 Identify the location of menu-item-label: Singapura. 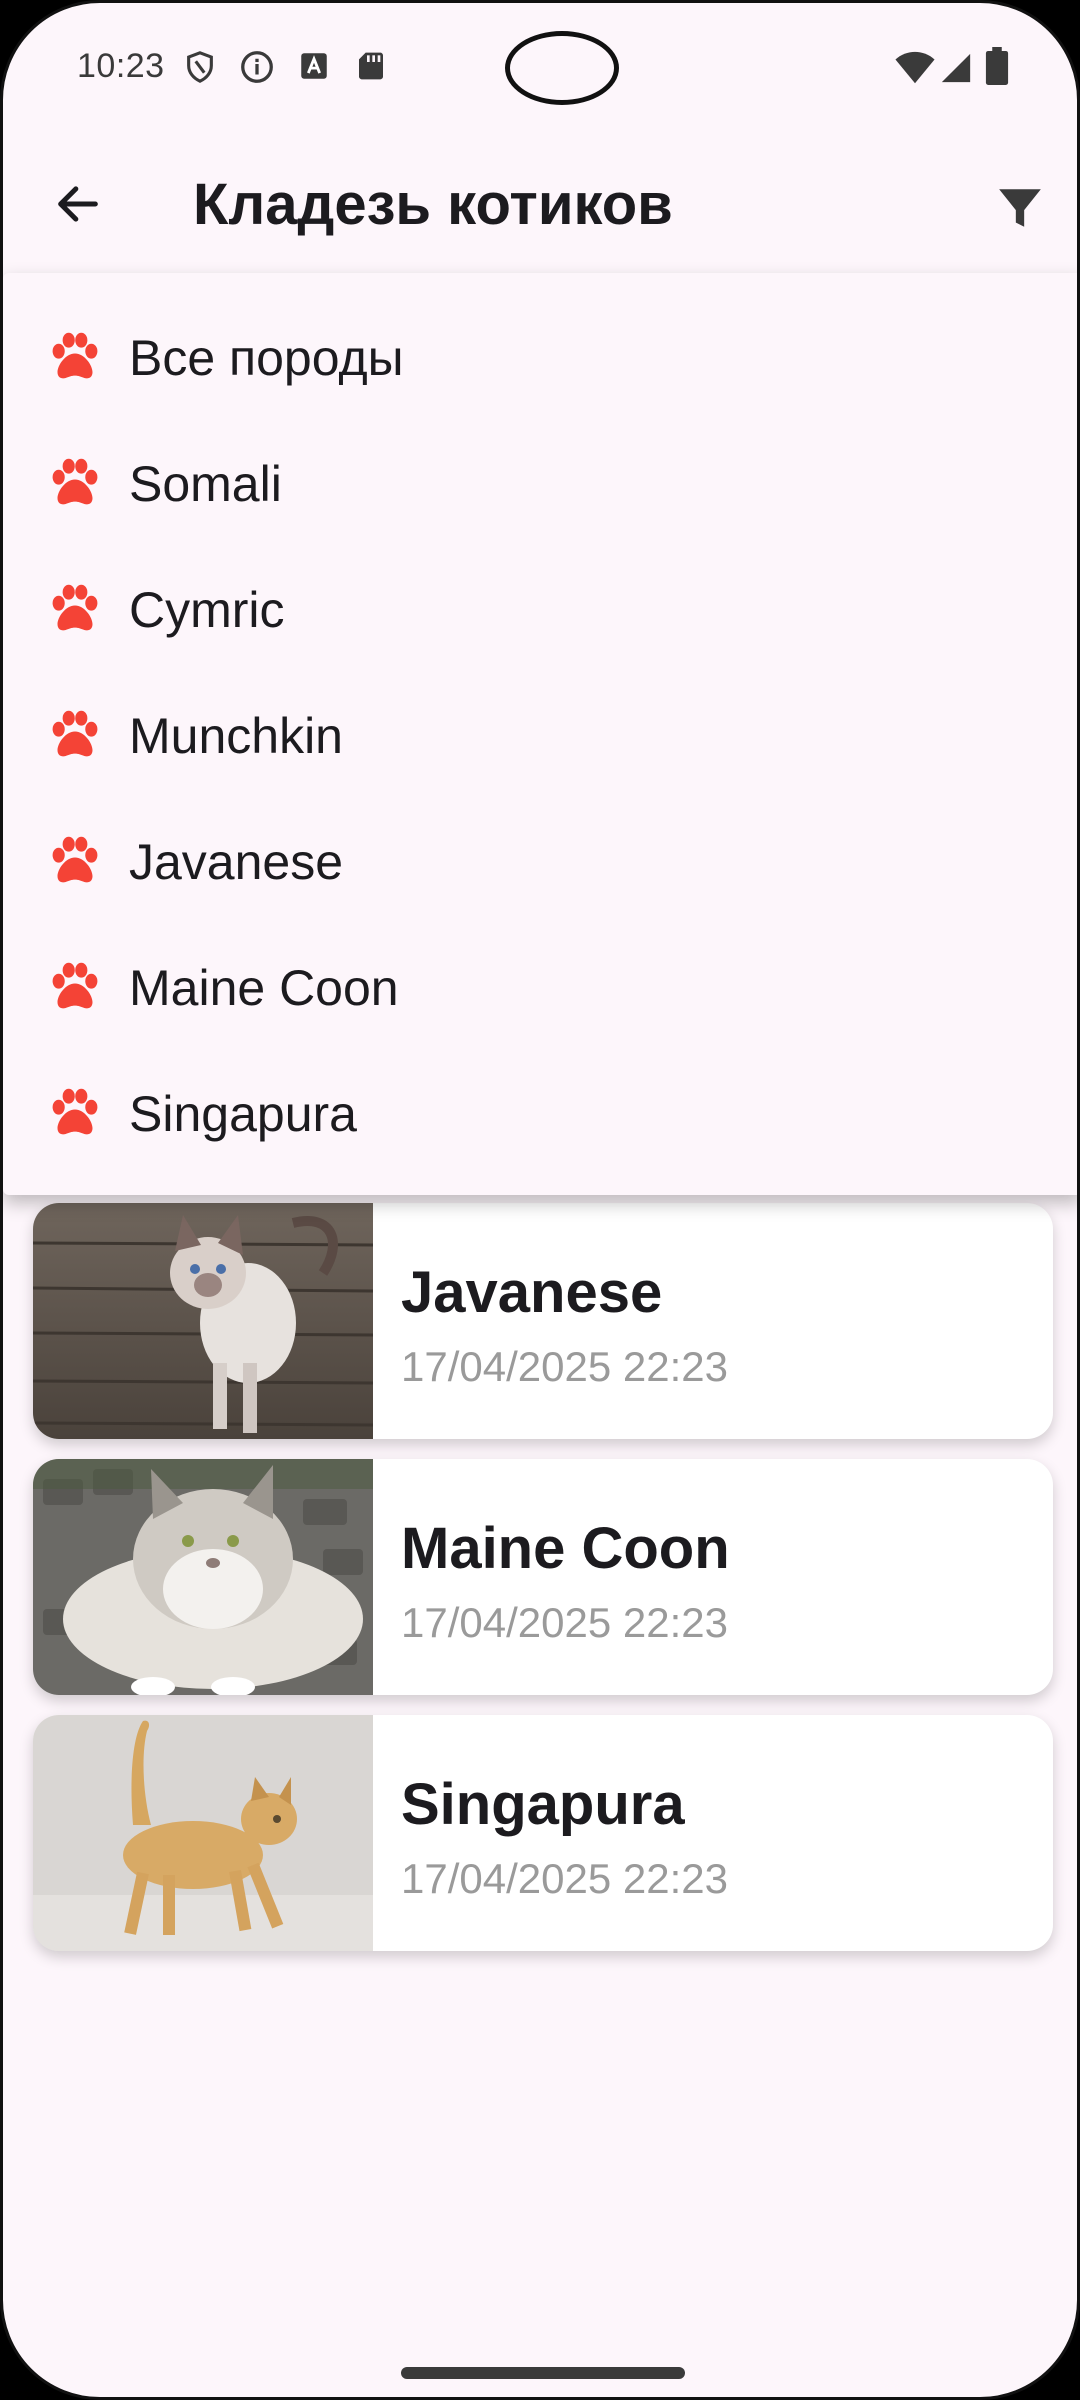
(243, 1114).